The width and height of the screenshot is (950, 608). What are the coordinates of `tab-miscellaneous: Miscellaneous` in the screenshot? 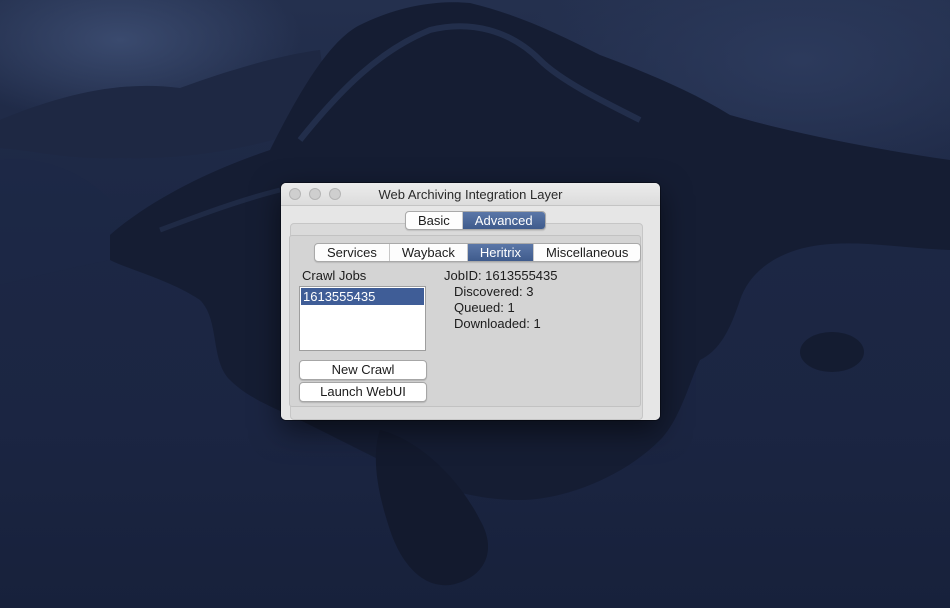 It's located at (587, 252).